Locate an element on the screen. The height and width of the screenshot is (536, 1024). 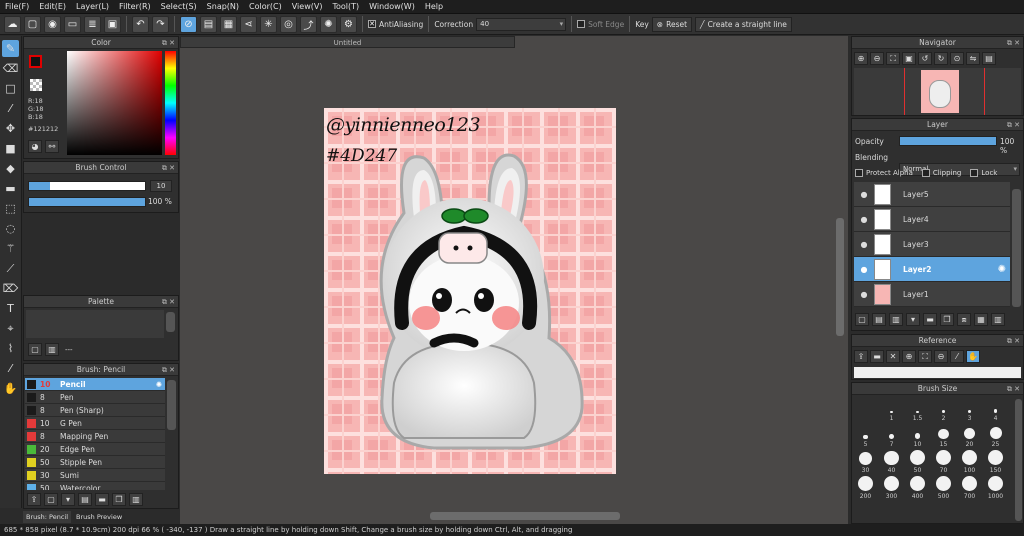
palette-delete-icon: ▥ is located at coordinates (52, 349).